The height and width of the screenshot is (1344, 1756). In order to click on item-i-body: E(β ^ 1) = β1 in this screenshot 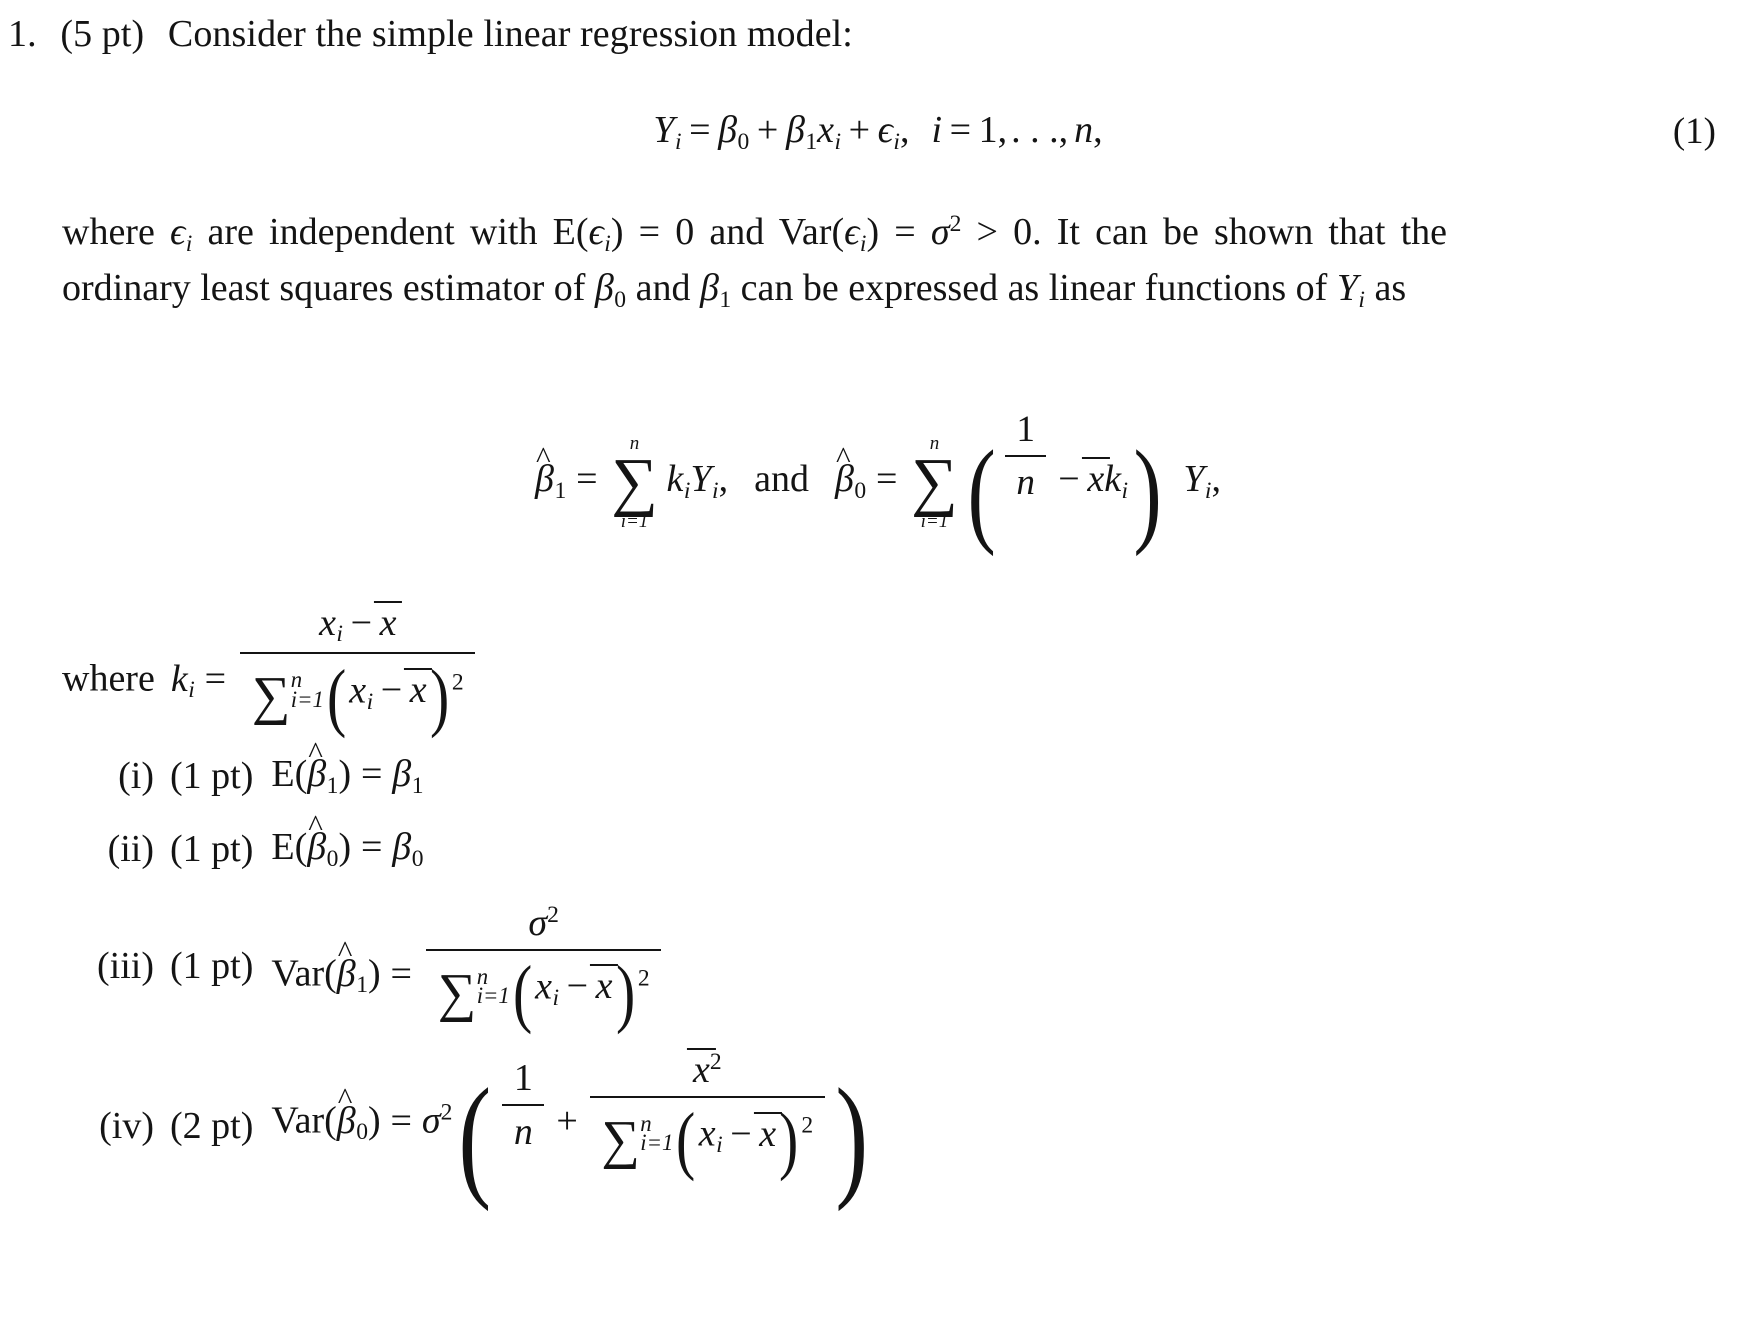, I will do `click(347, 766)`.